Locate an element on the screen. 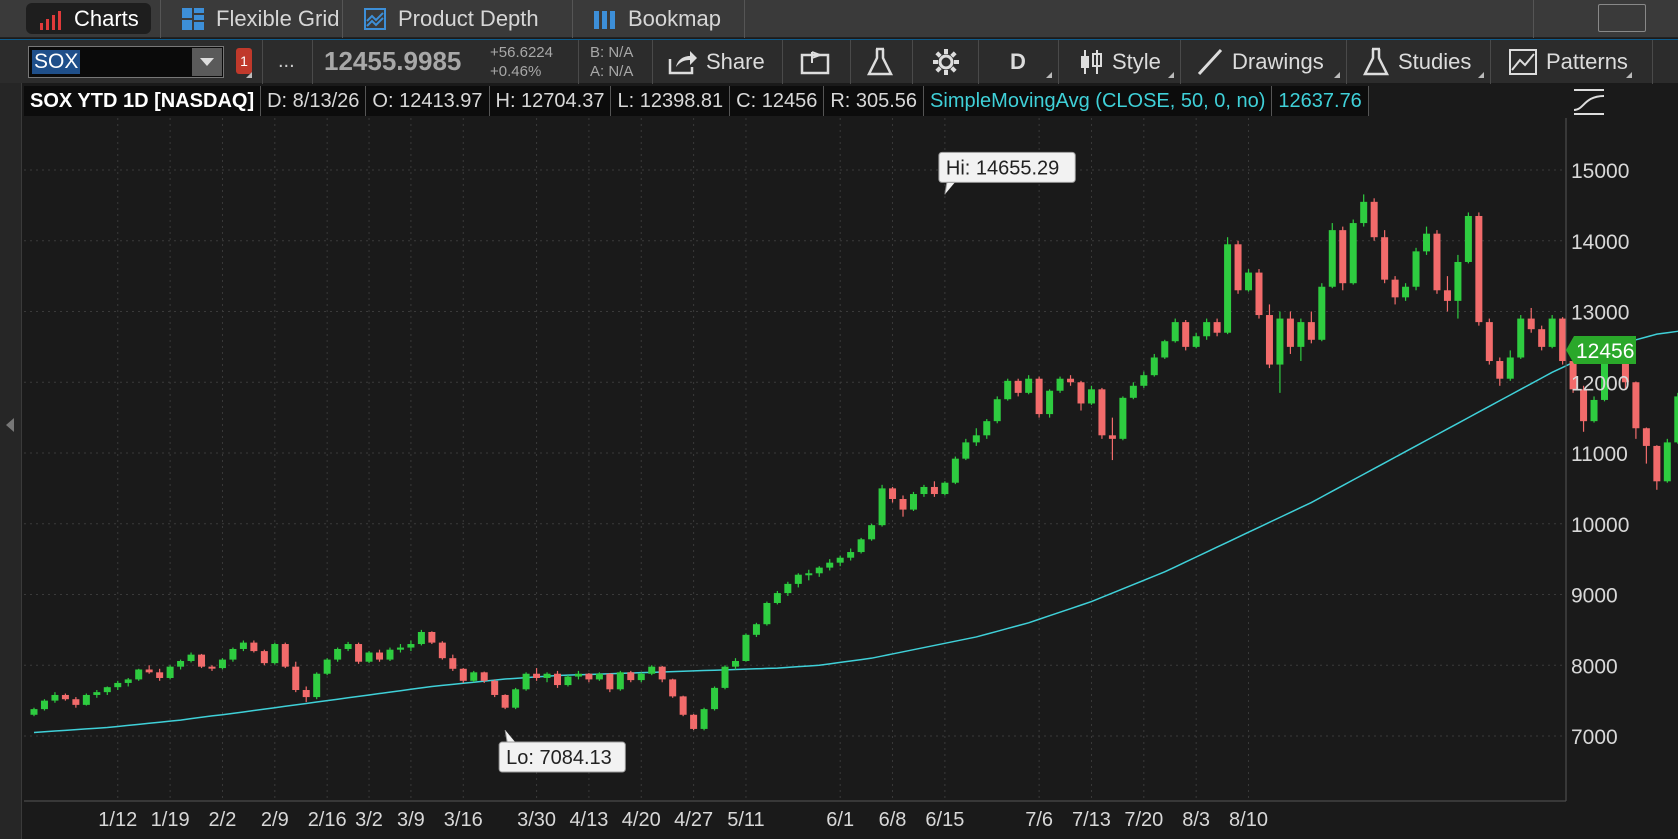 The height and width of the screenshot is (839, 1678). date-tick-label: 8/10 is located at coordinates (1248, 820).